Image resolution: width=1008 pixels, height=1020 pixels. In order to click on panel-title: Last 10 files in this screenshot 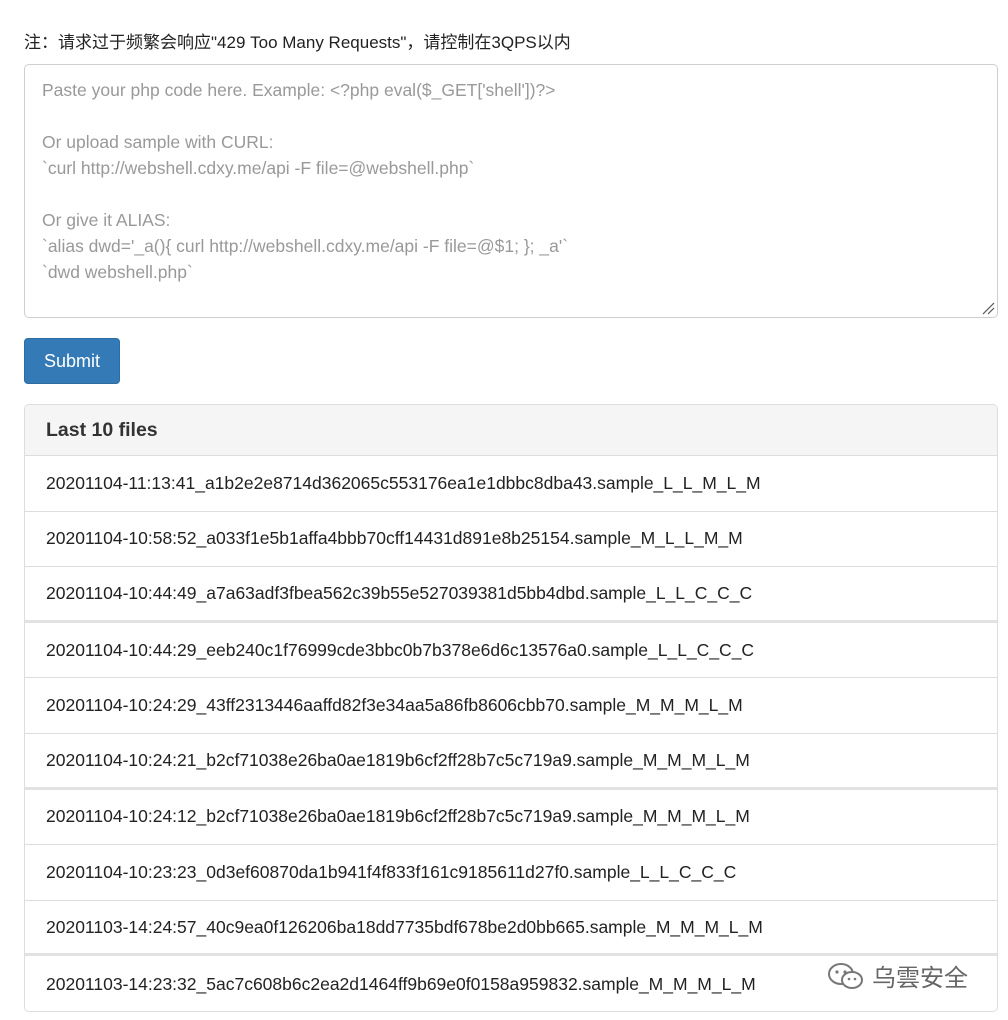, I will do `click(511, 430)`.